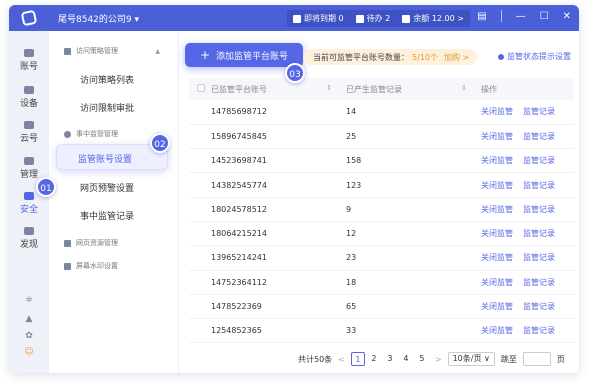 This screenshot has width=589, height=388. I want to click on account-cell: 1254852365, so click(278, 331).